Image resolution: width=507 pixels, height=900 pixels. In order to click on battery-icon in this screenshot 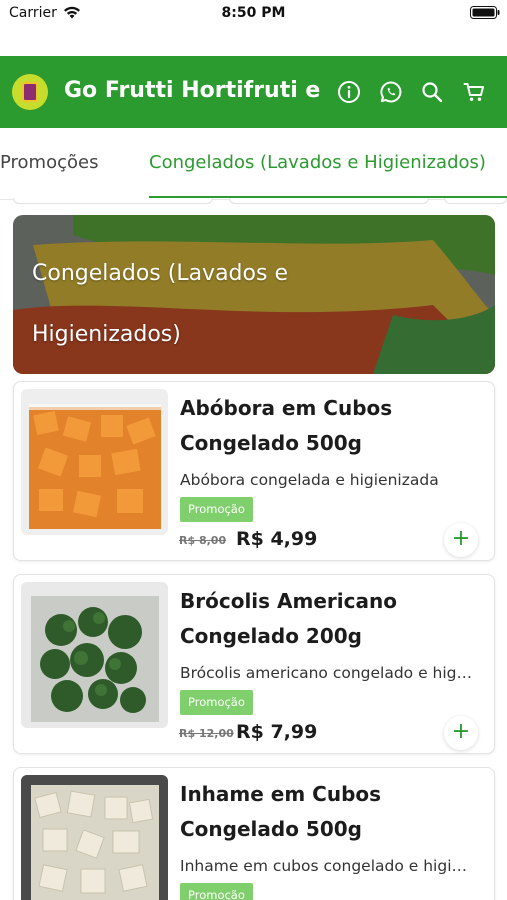, I will do `click(485, 12)`.